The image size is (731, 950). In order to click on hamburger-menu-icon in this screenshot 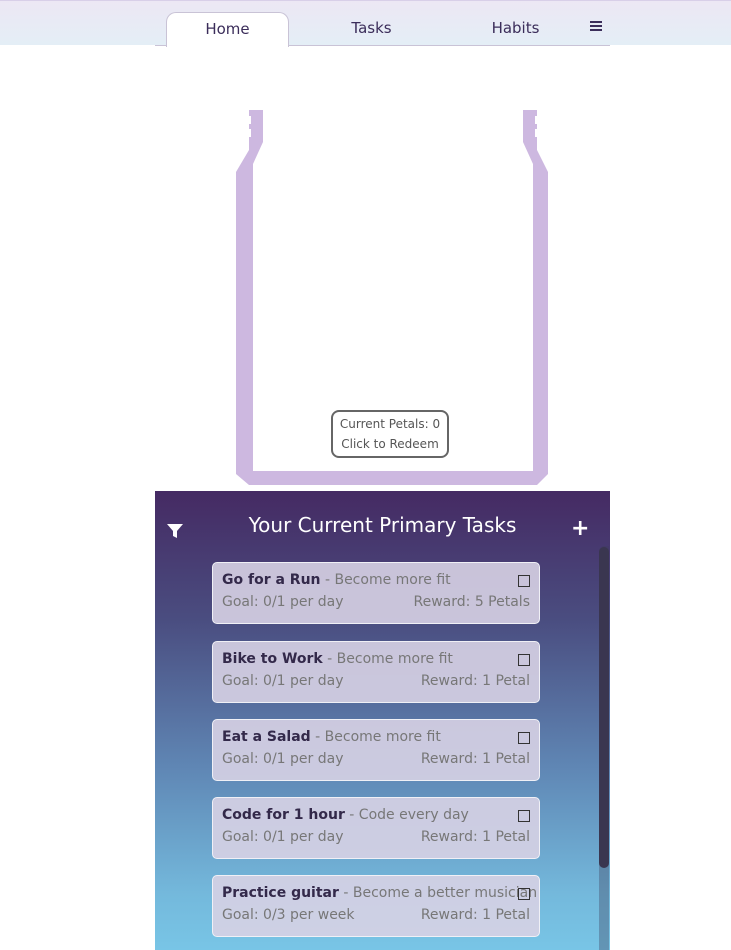, I will do `click(597, 27)`.